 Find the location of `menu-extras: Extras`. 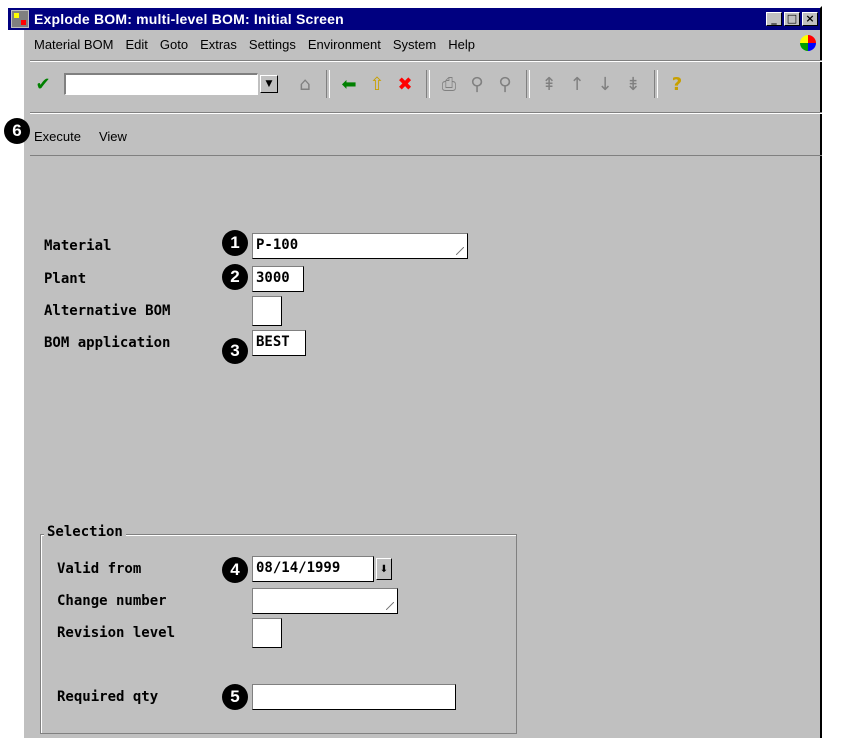

menu-extras: Extras is located at coordinates (218, 44).